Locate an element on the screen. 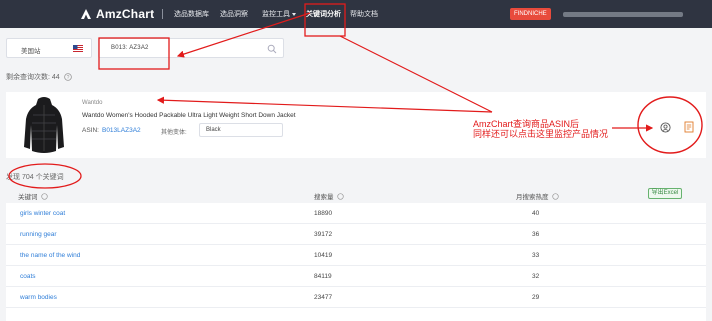  table-header: 关键词 搜索量 月搜索热度 is located at coordinates (356, 195).